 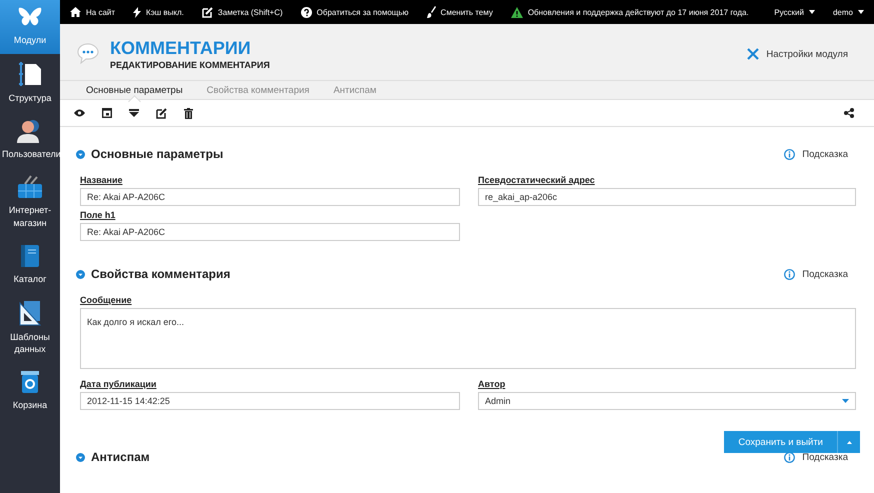 What do you see at coordinates (459, 12) in the screenshot?
I see `top-bar-link: Сменить тему` at bounding box center [459, 12].